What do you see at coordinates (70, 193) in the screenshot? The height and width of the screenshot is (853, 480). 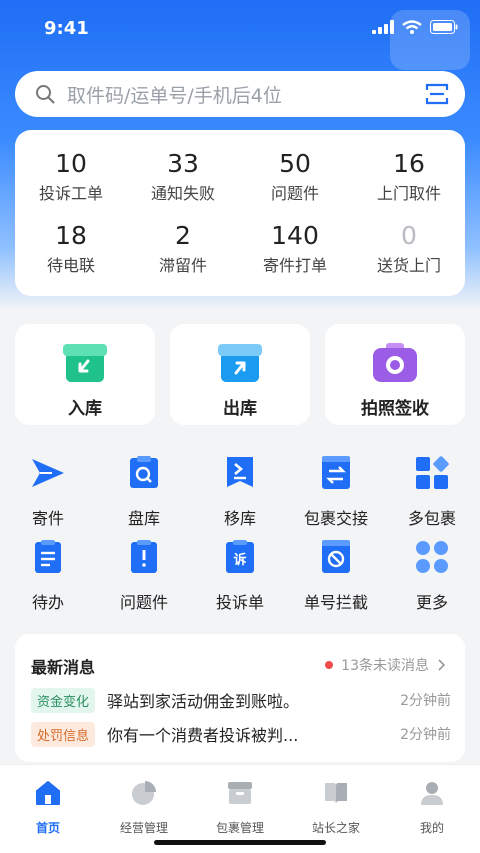 I see `stat-label: 投诉工单` at bounding box center [70, 193].